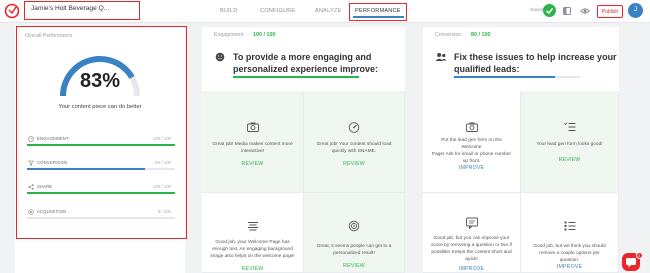 The width and height of the screenshot is (650, 273). What do you see at coordinates (163, 162) in the screenshot?
I see `metric-score: 80 / 100` at bounding box center [163, 162].